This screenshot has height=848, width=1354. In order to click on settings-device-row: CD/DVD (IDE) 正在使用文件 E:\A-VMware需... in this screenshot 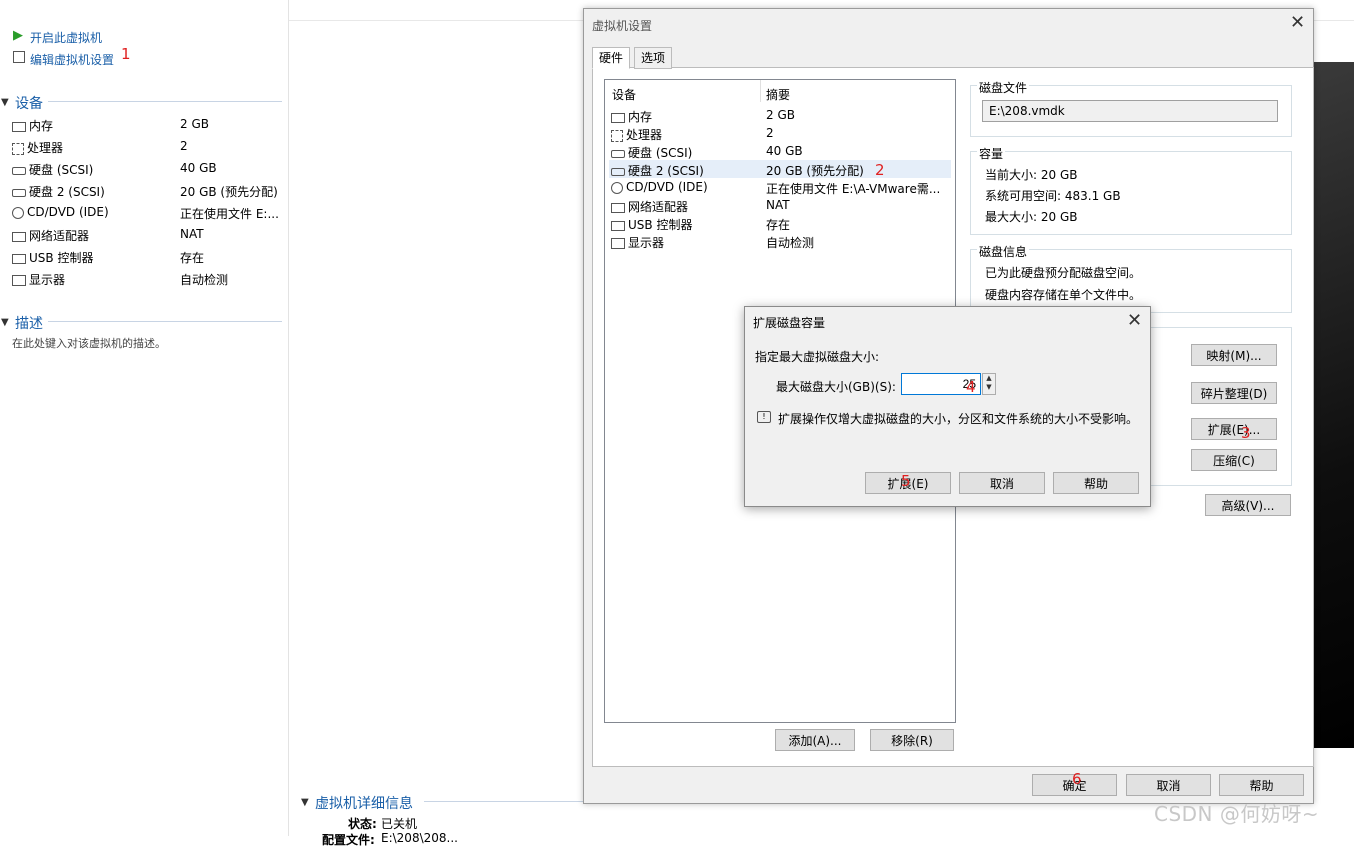, I will do `click(780, 187)`.